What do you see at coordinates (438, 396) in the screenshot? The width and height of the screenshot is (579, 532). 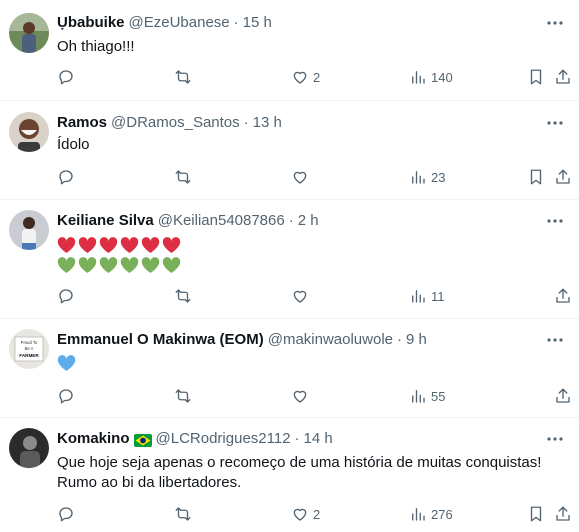 I see `views-count: 55` at bounding box center [438, 396].